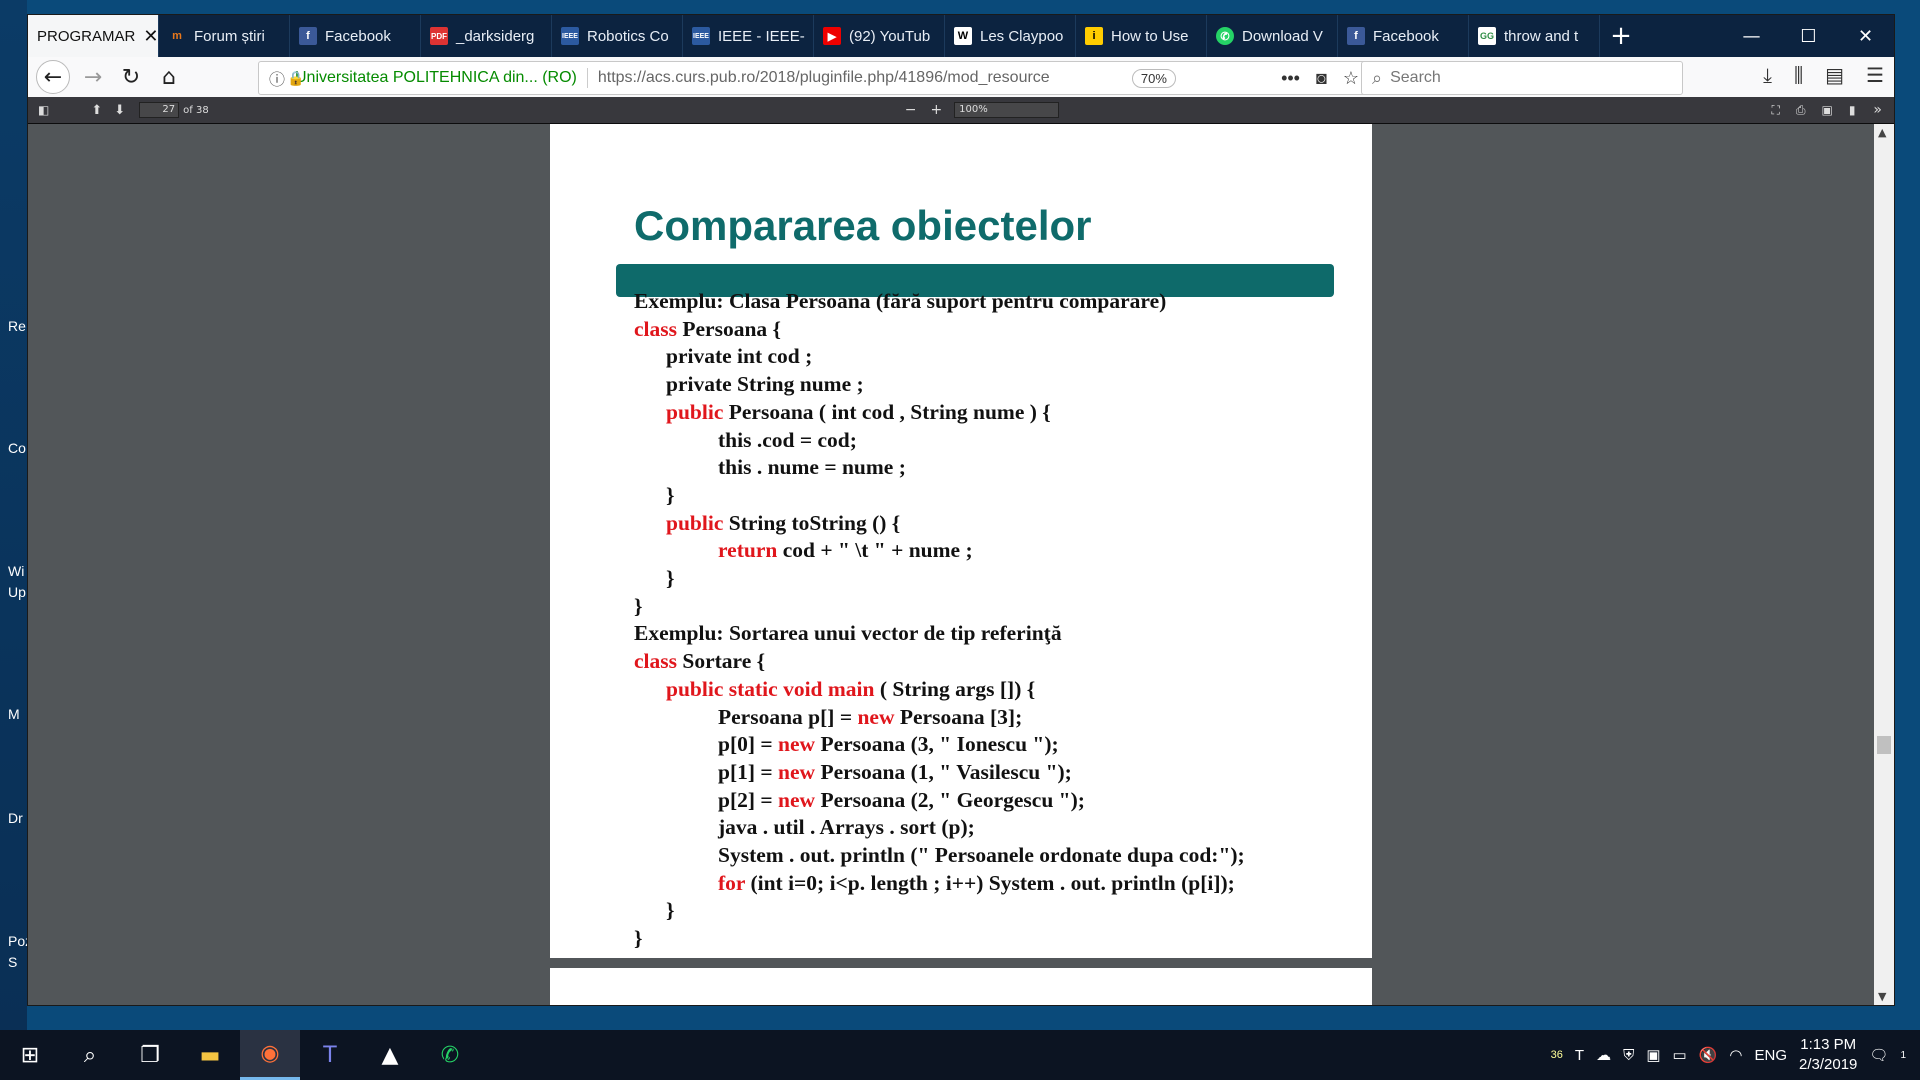 Image resolution: width=1920 pixels, height=1080 pixels. I want to click on code-keyword: return, so click(748, 550).